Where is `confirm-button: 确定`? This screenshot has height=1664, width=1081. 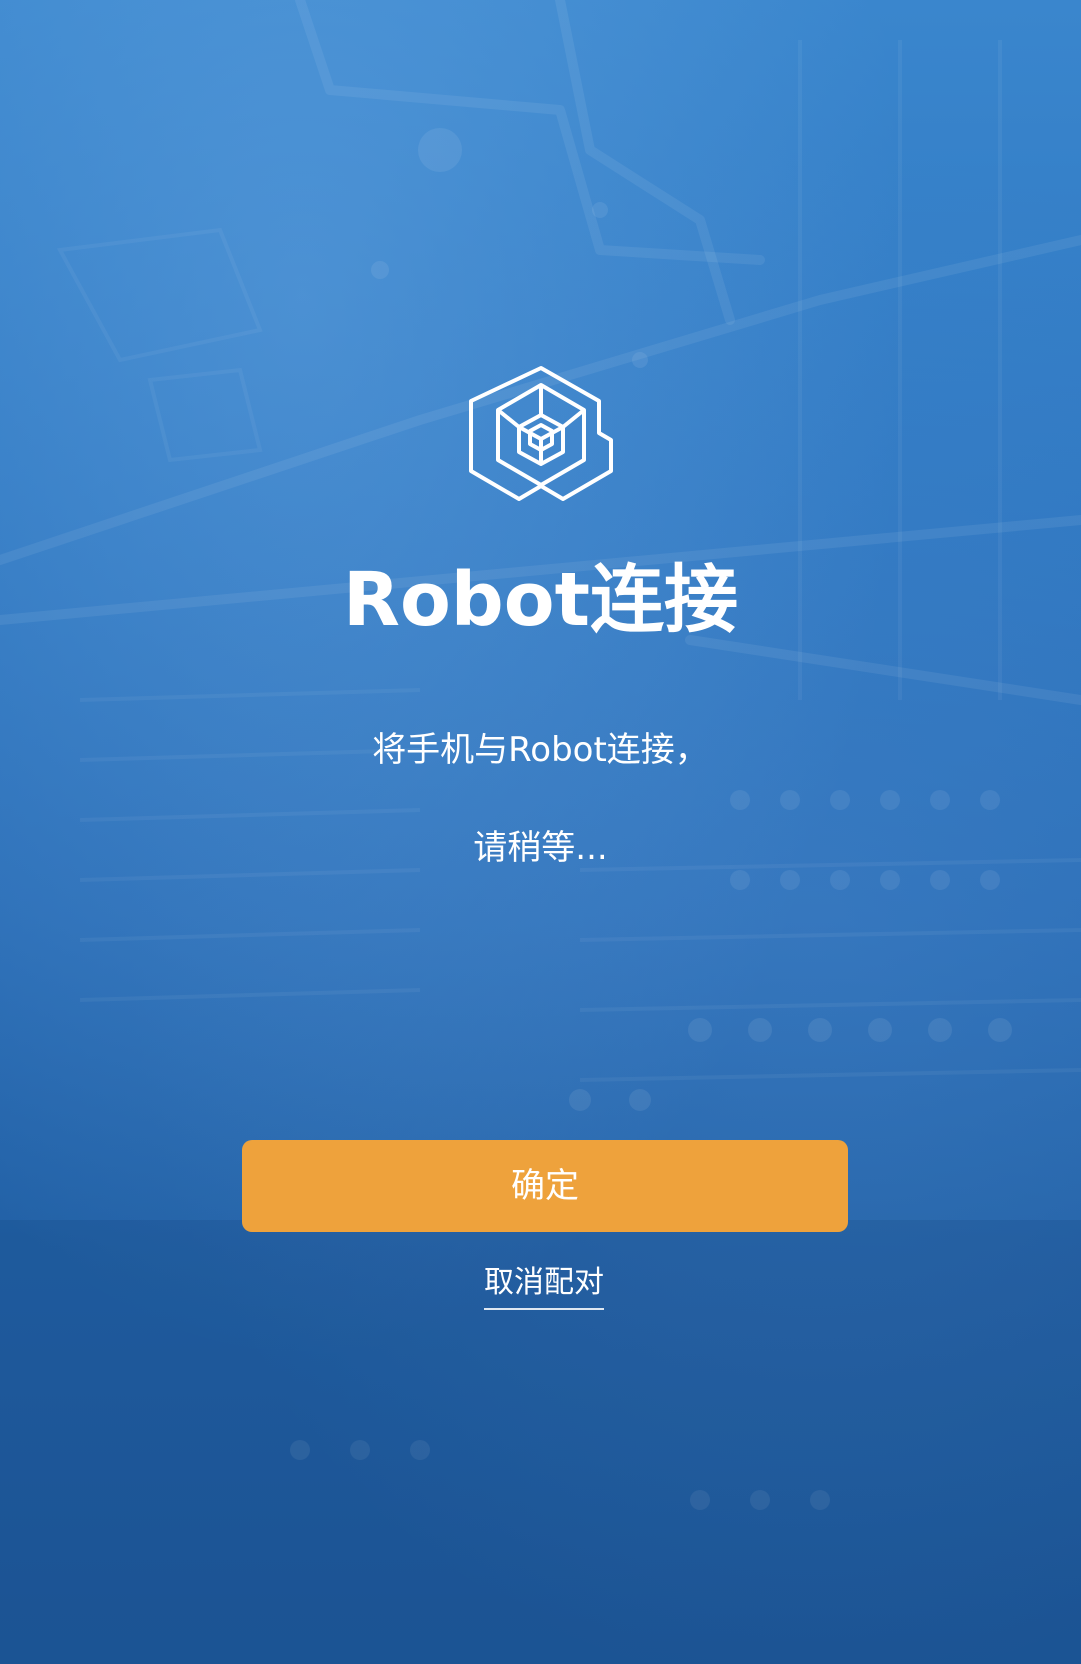
confirm-button: 确定 is located at coordinates (545, 1186).